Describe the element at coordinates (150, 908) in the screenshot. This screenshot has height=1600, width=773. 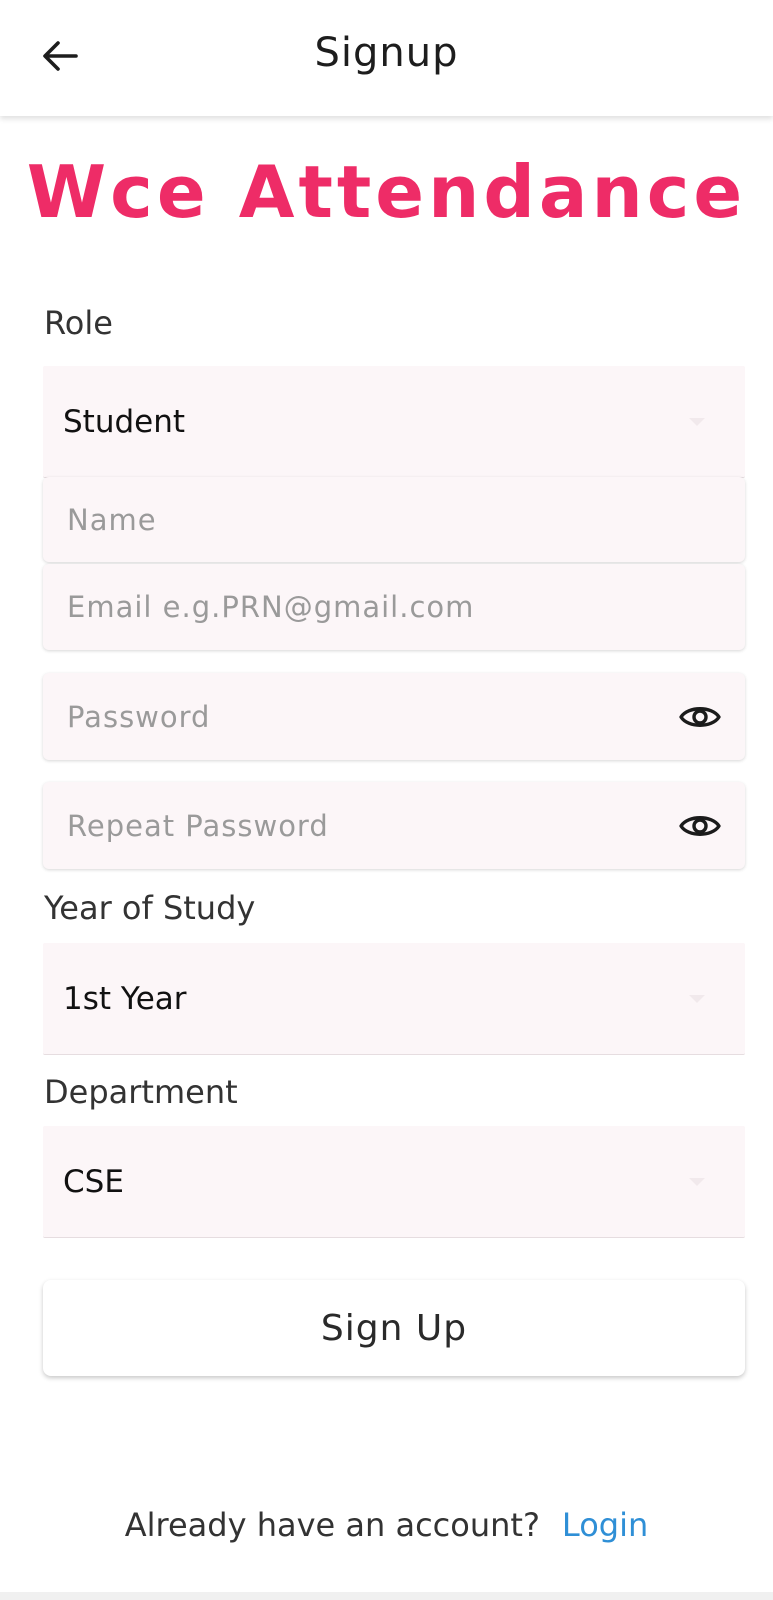
I see `year-of-study-label: Year of Study` at that location.